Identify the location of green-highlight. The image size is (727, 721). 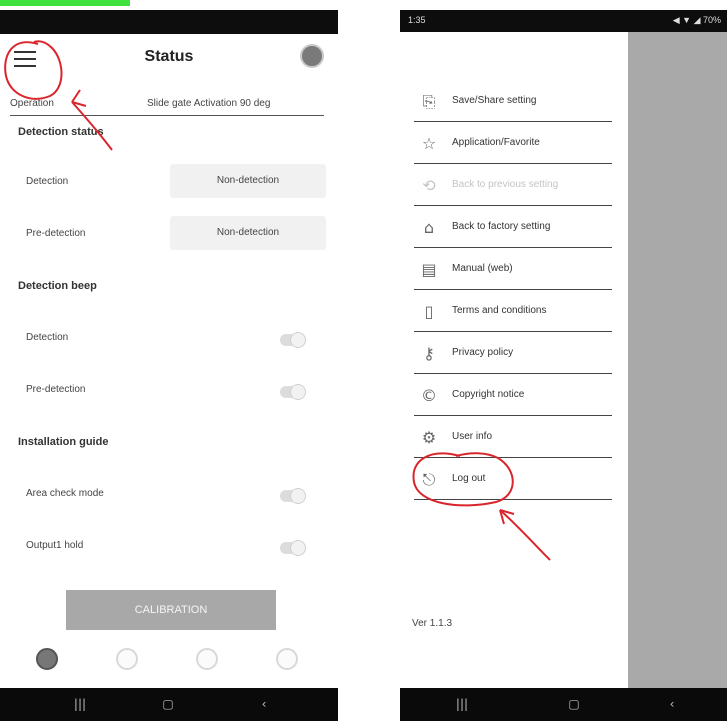
(65, 3).